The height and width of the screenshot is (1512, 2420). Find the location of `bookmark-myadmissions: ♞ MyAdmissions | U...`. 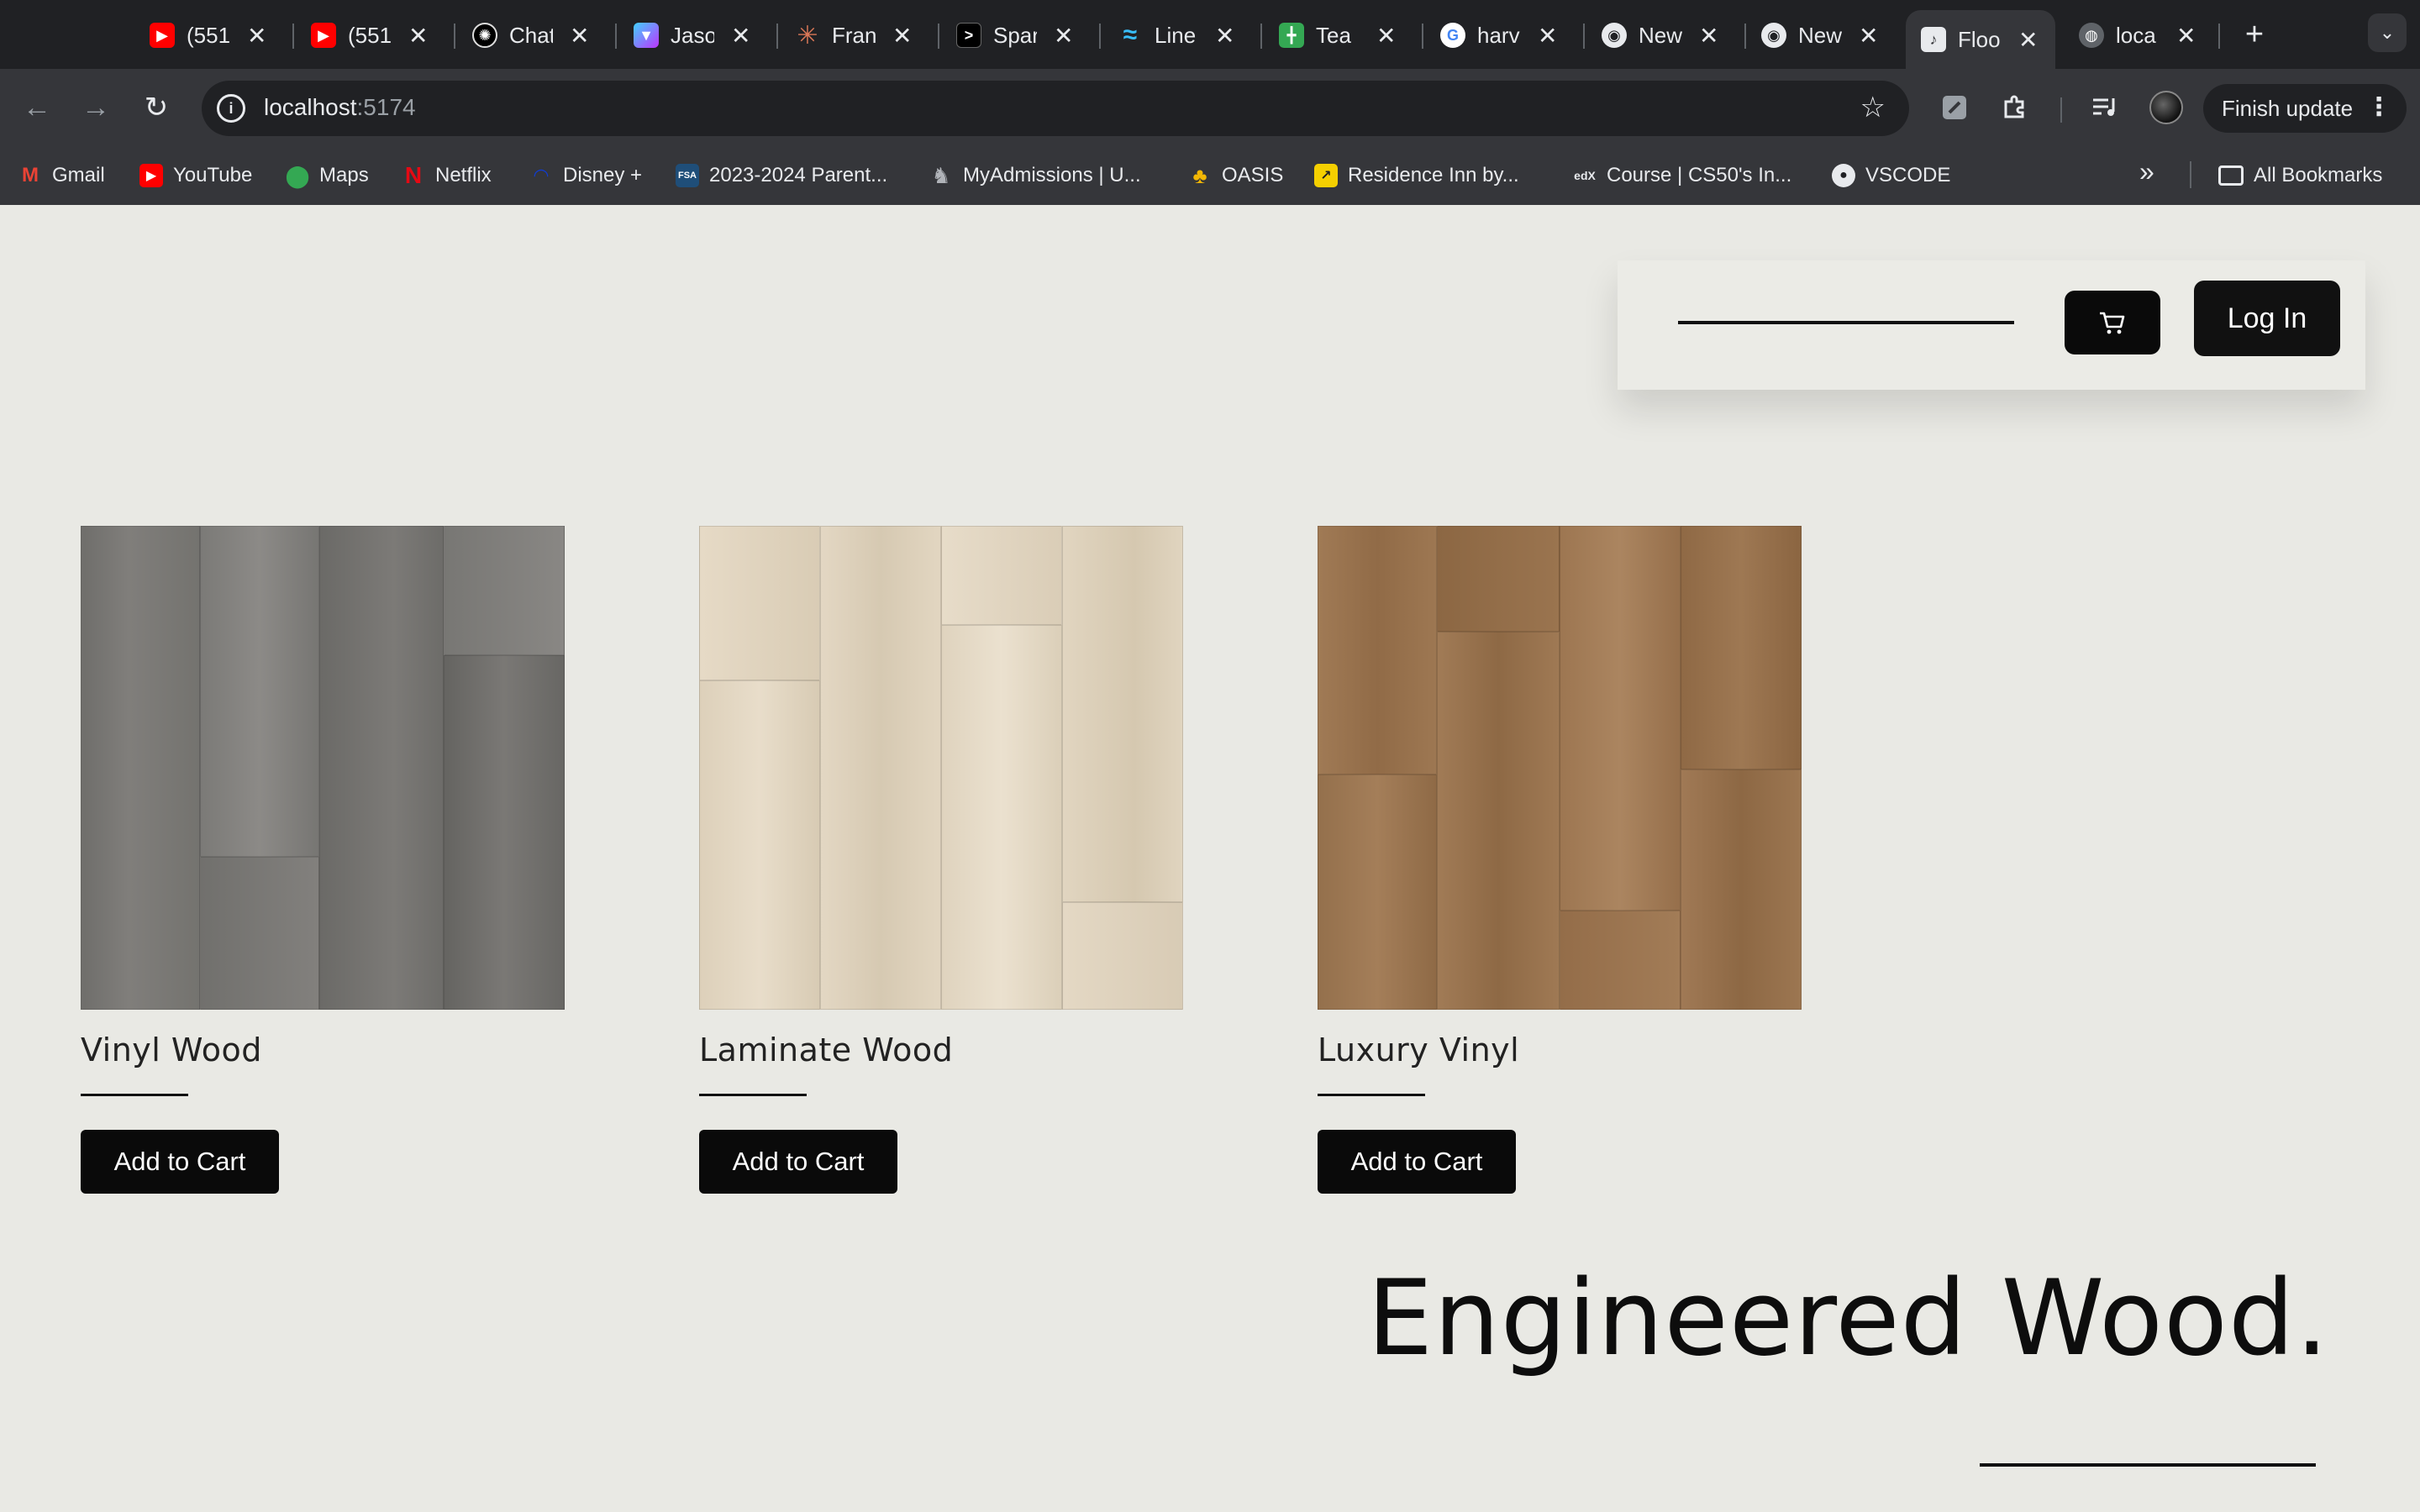

bookmark-myadmissions: ♞ MyAdmissions | U... is located at coordinates (1035, 175).